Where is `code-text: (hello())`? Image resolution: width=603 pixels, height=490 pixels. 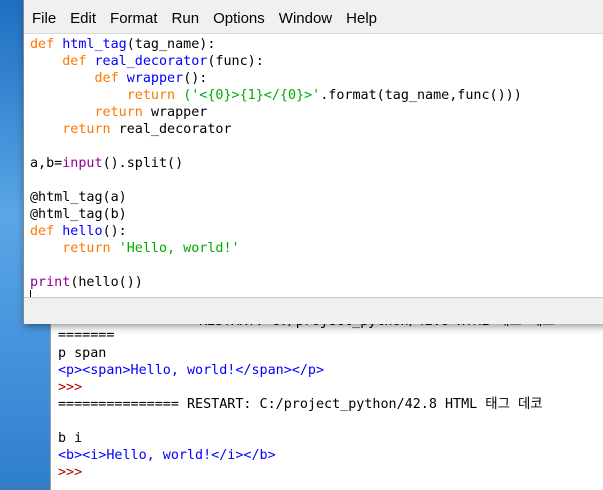 code-text: (hello()) is located at coordinates (106, 282).